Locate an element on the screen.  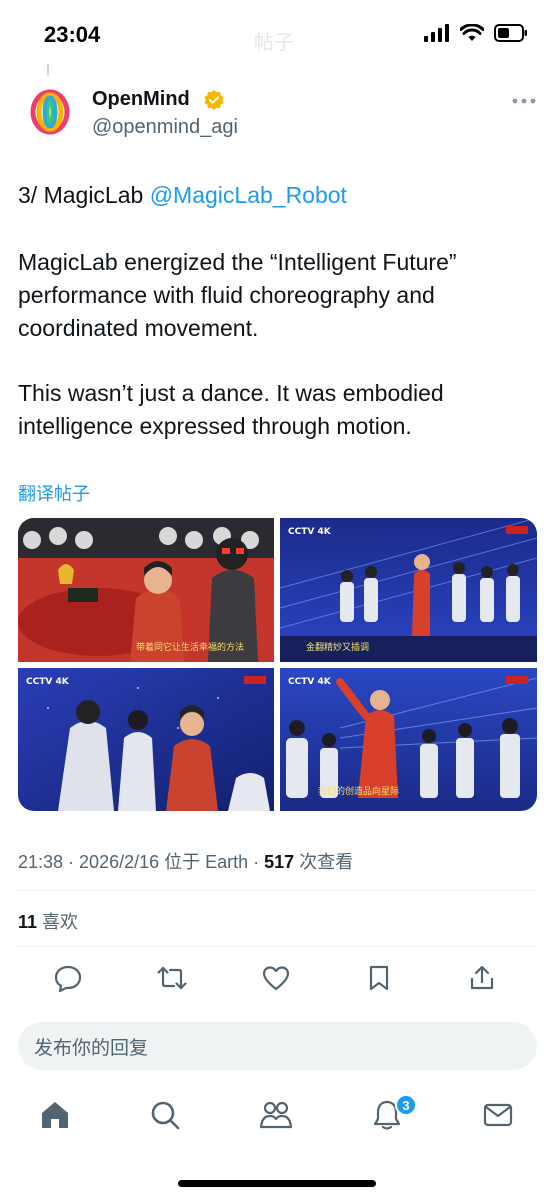
status-icons is located at coordinates (476, 33).